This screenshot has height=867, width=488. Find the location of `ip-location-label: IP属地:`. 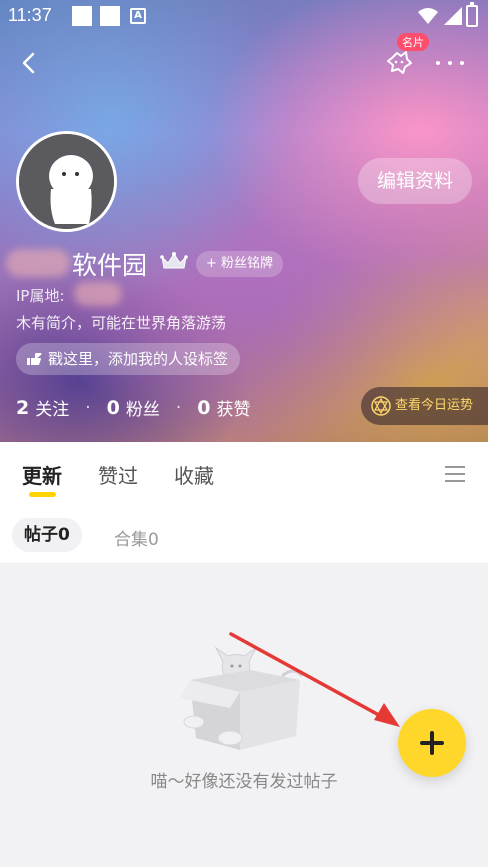

ip-location-label: IP属地: is located at coordinates (40, 296).